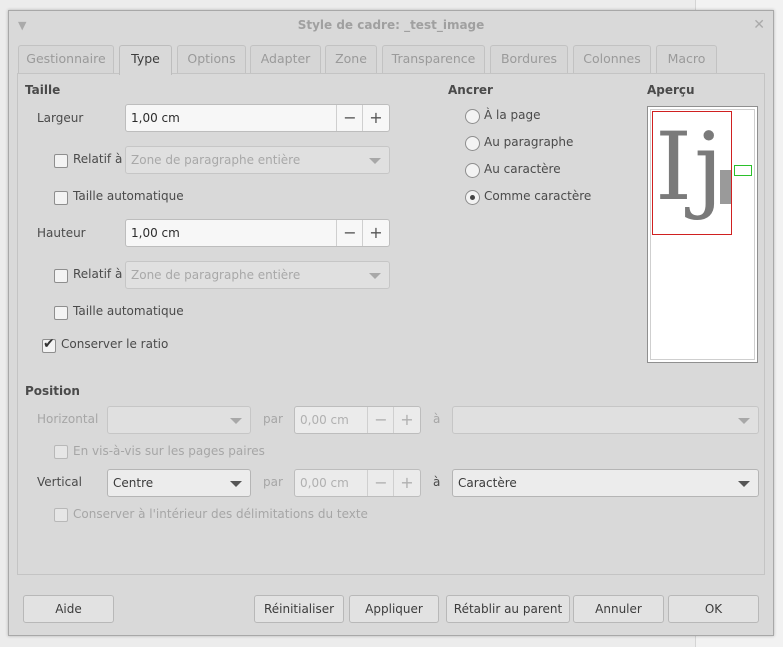 Image resolution: width=783 pixels, height=647 pixels. What do you see at coordinates (351, 59) in the screenshot?
I see `tab-zone: Zone` at bounding box center [351, 59].